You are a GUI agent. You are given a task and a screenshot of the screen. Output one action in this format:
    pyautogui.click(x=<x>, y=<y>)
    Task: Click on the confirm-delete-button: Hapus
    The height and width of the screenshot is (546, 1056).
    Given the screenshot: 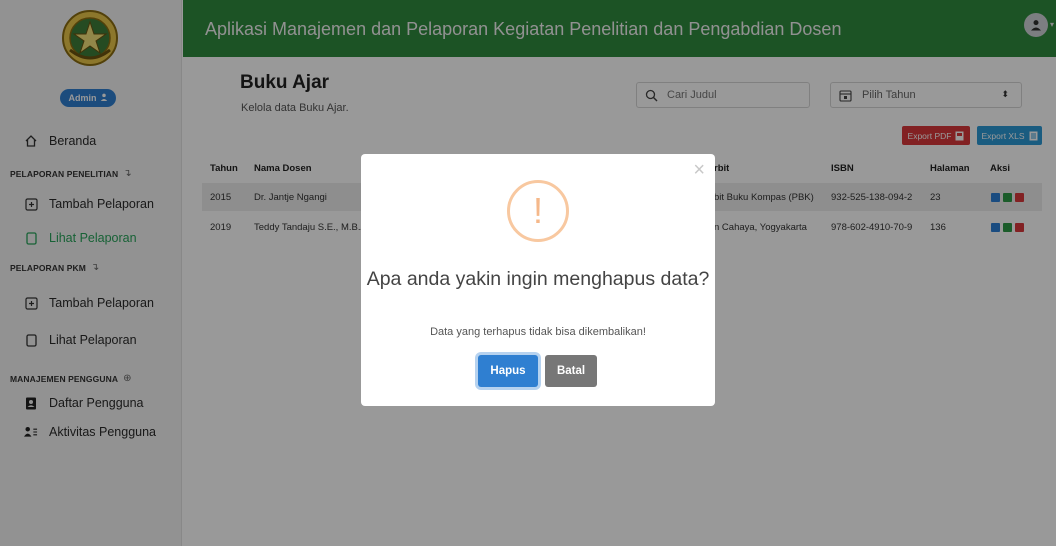 What is the action you would take?
    pyautogui.click(x=508, y=371)
    